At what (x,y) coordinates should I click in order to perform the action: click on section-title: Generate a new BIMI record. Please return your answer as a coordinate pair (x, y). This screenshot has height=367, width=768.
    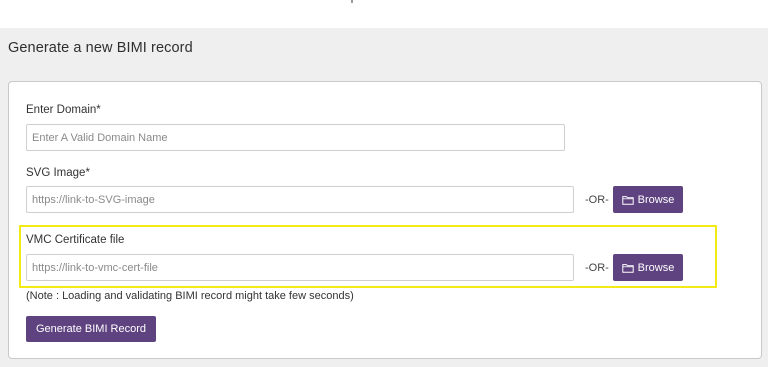
    Looking at the image, I should click on (100, 48).